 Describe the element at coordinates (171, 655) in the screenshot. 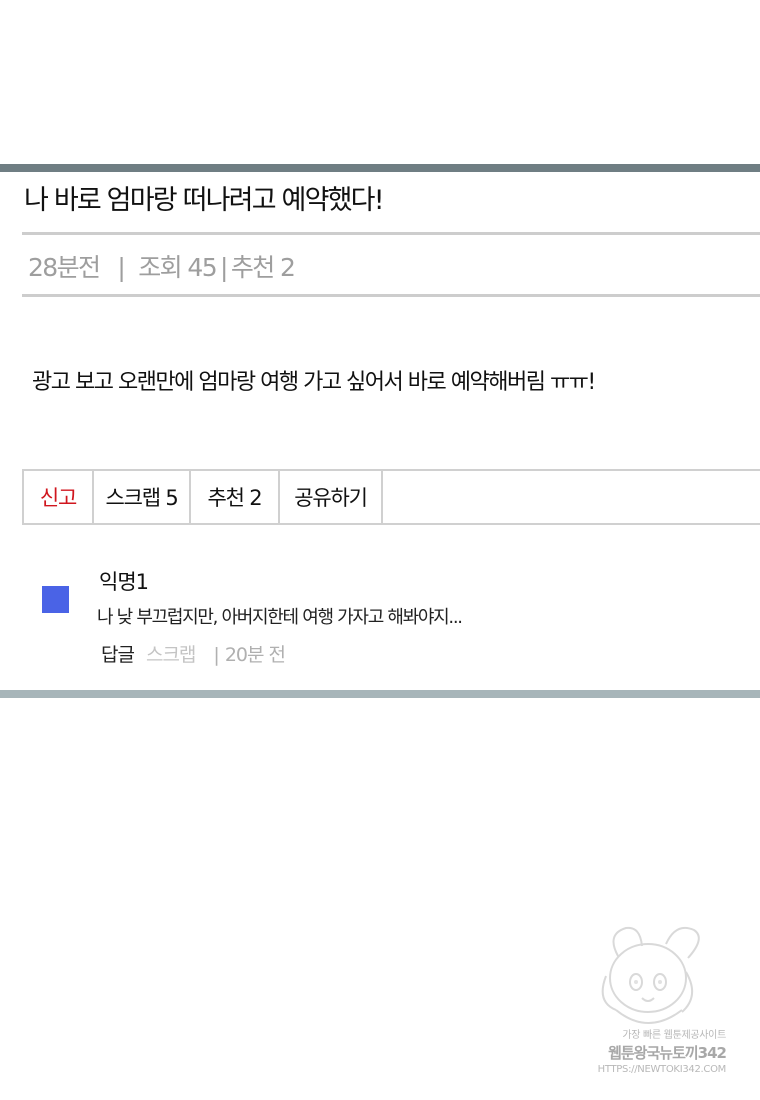

I see `comment-scrap-button: 스크랩` at that location.